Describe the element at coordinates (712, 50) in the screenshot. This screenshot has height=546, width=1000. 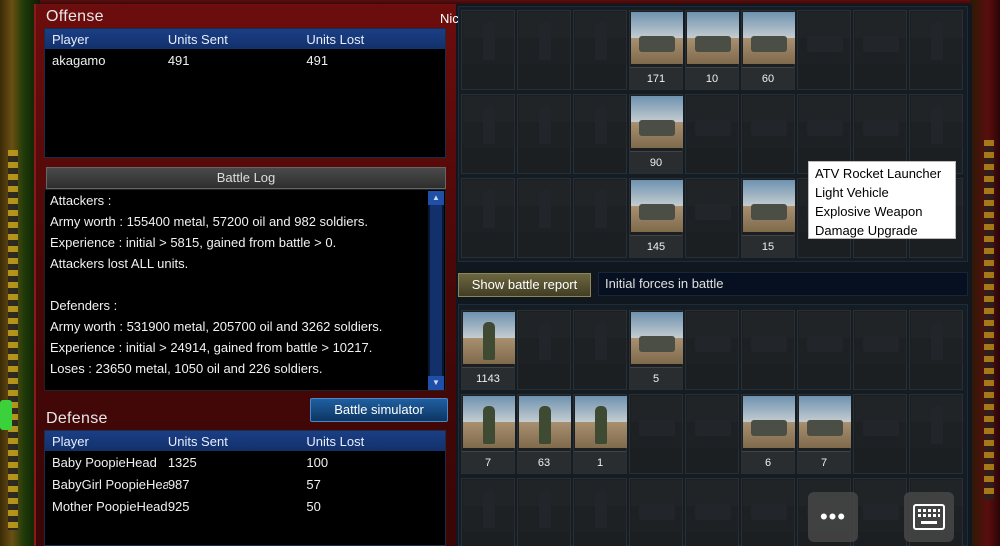
I see `unit-slot: 10` at that location.